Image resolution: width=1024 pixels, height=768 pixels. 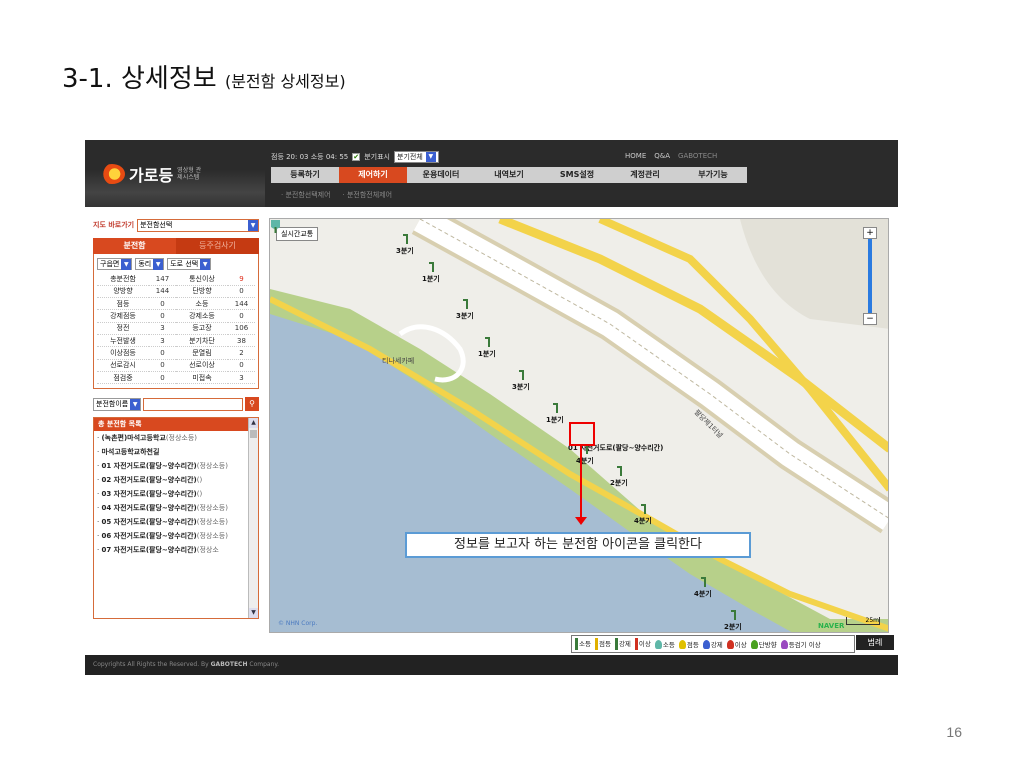 What do you see at coordinates (207, 550) in the screenshot?
I see `list-item-status: (정상소` at bounding box center [207, 550].